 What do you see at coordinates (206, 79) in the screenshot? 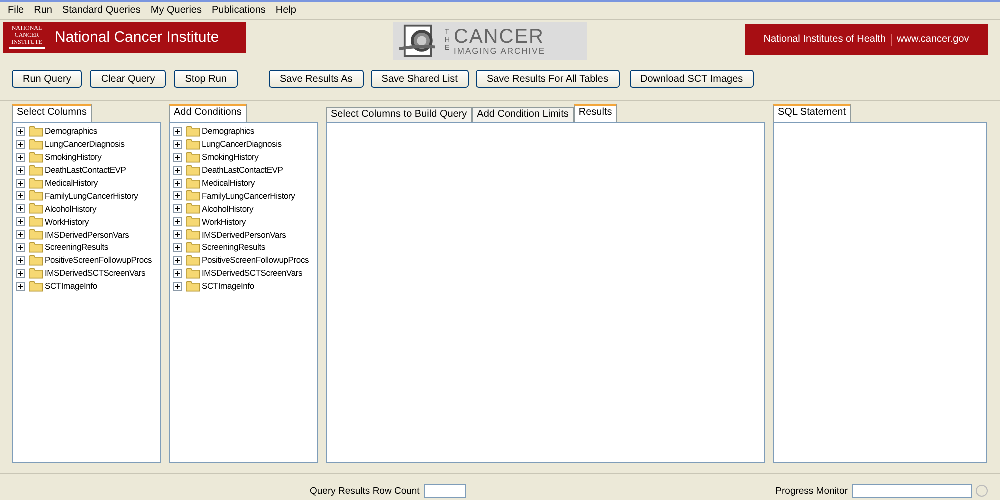
I see `toolbar-button: Stop Run` at bounding box center [206, 79].